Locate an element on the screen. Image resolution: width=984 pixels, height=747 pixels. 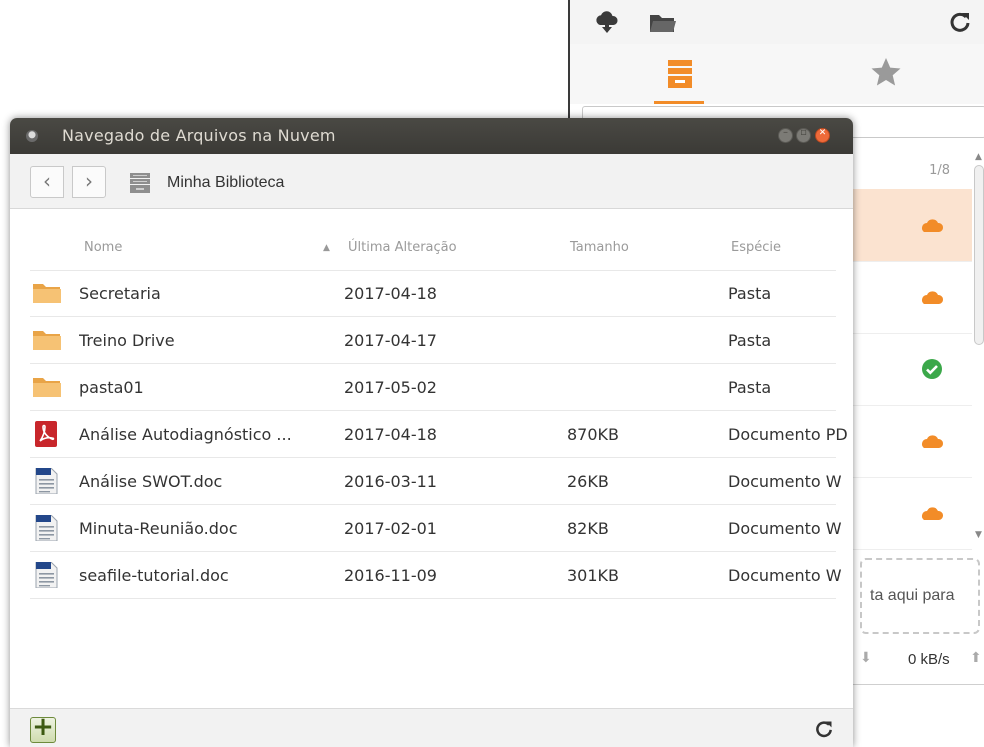
tab-libraries is located at coordinates (680, 75).